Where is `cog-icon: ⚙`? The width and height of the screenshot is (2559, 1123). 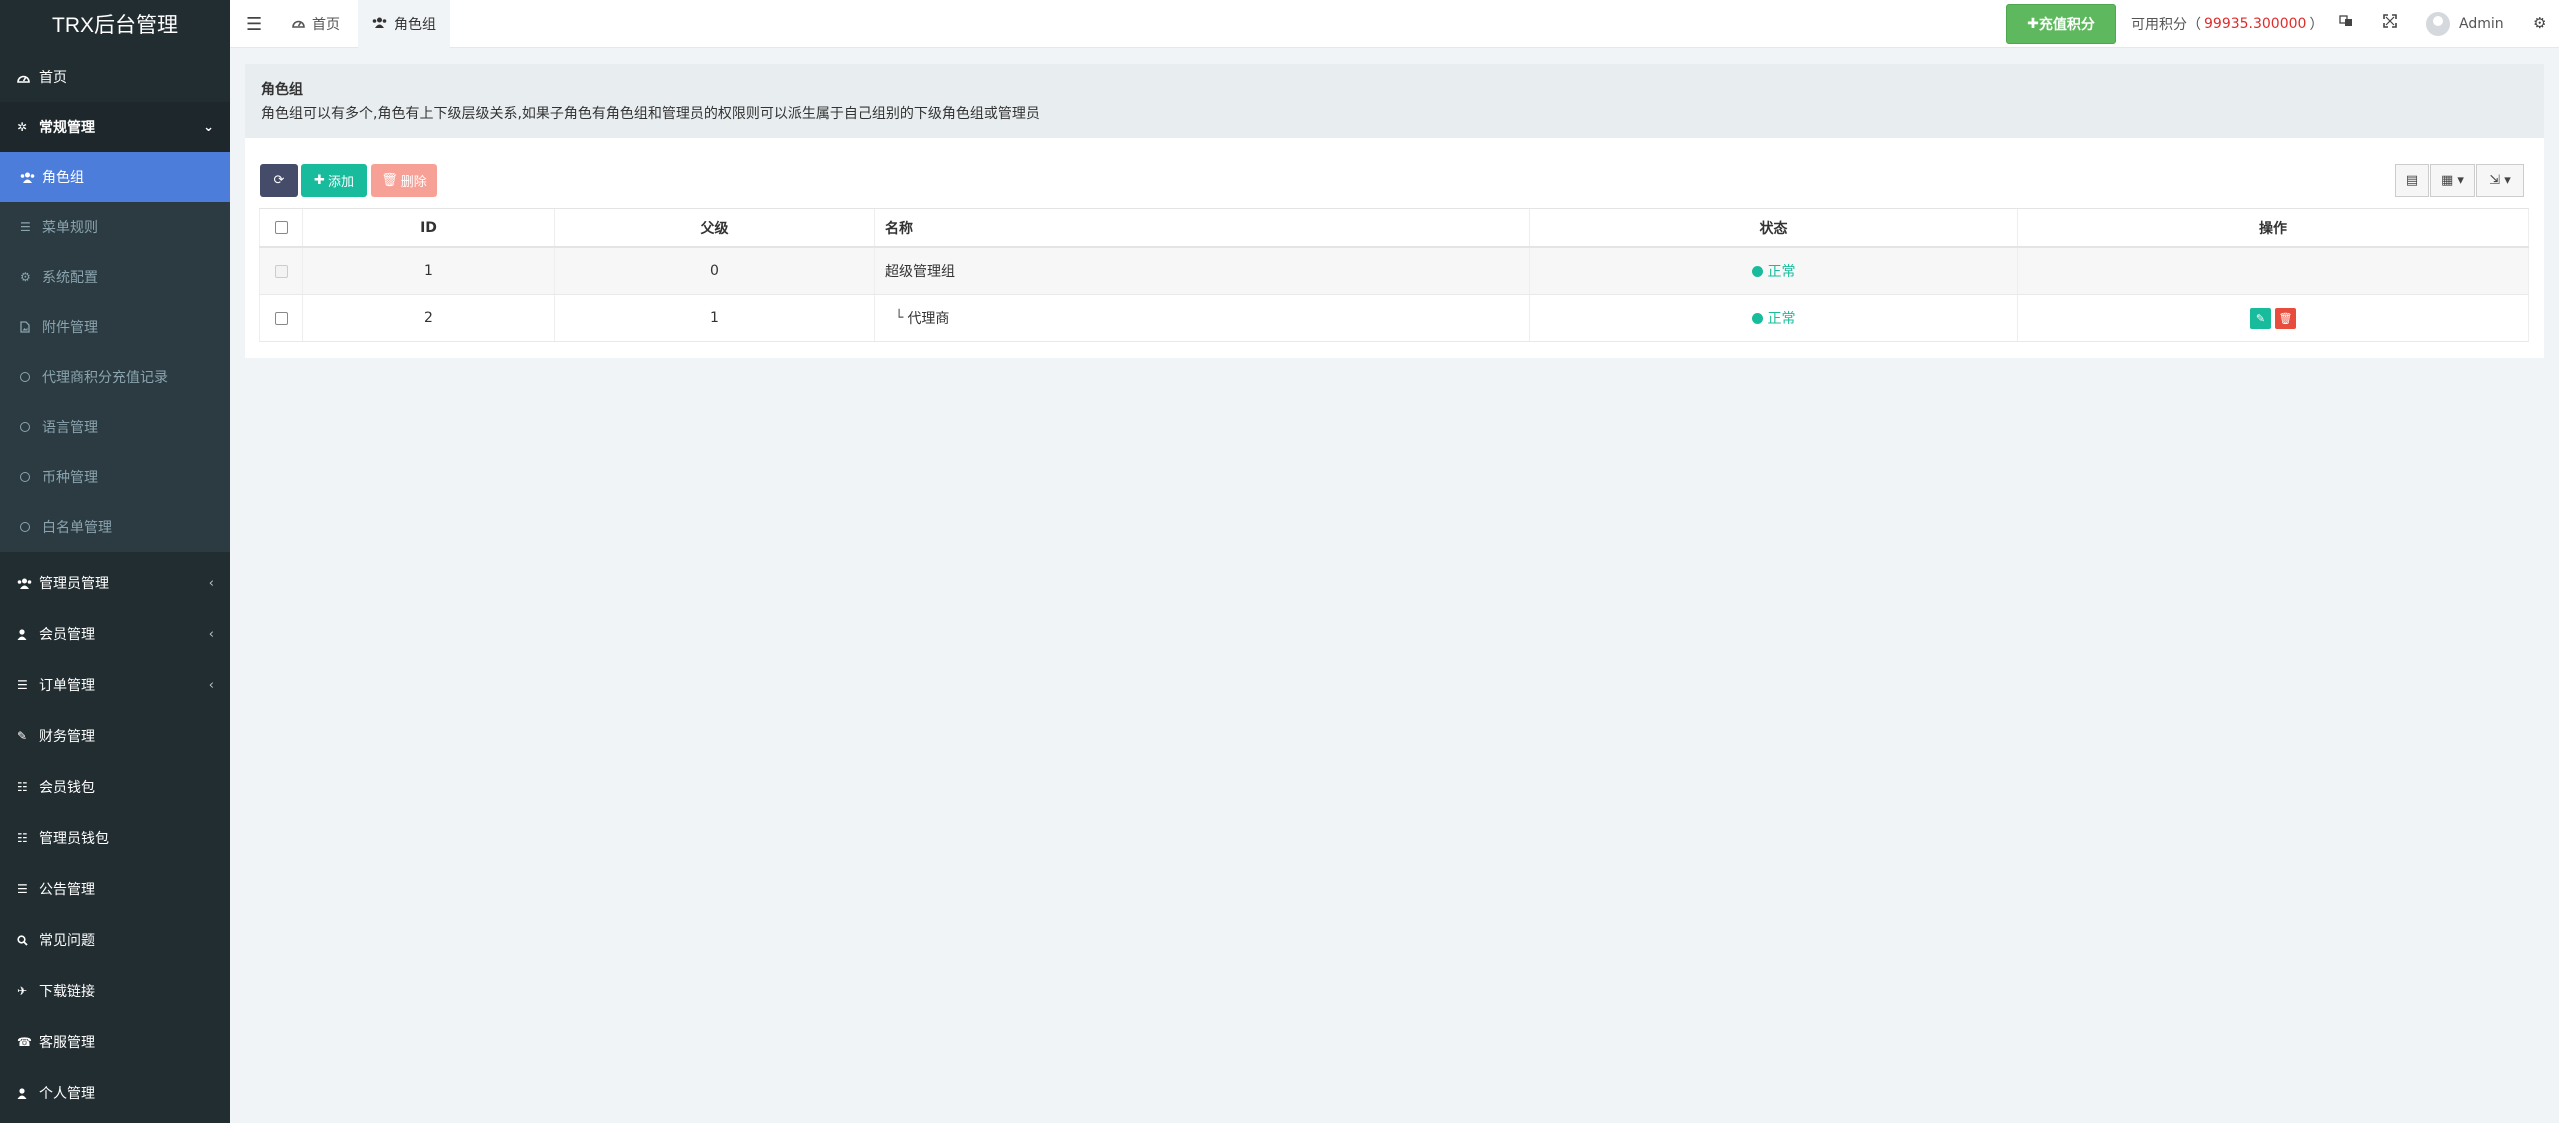 cog-icon: ⚙ is located at coordinates (25, 277).